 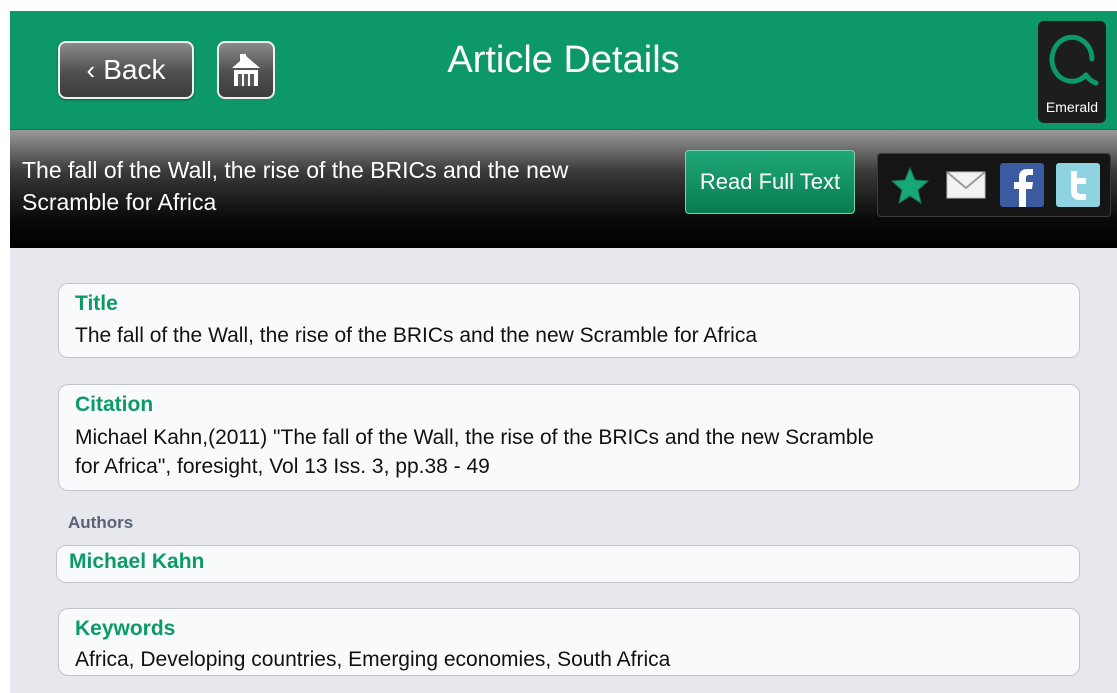 What do you see at coordinates (96, 303) in the screenshot?
I see `title-label: Title` at bounding box center [96, 303].